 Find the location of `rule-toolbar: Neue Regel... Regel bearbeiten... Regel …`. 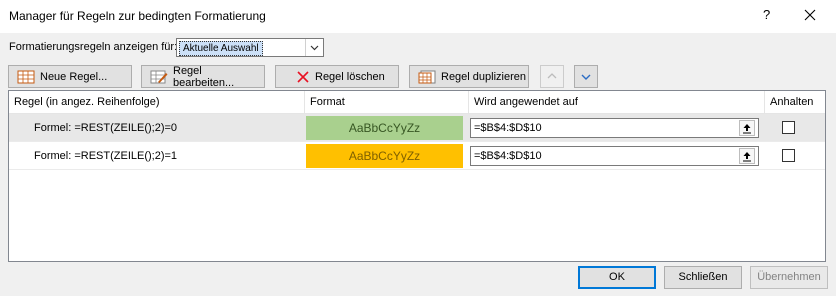

rule-toolbar: Neue Regel... Regel bearbeiten... Regel … is located at coordinates (417, 75).